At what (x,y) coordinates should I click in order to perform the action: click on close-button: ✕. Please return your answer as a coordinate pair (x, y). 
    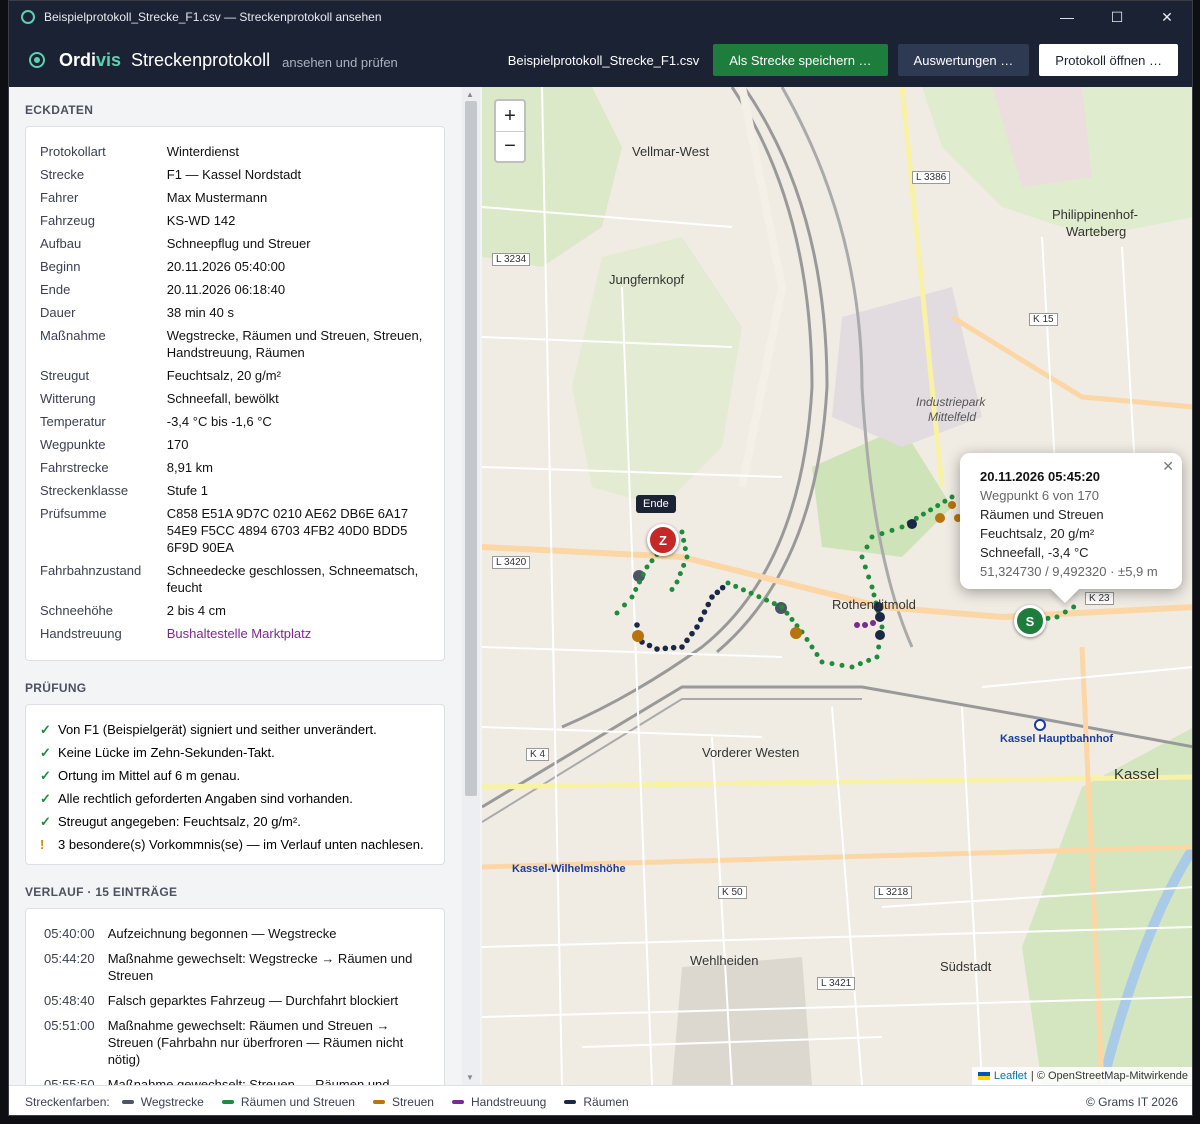
    Looking at the image, I should click on (1167, 17).